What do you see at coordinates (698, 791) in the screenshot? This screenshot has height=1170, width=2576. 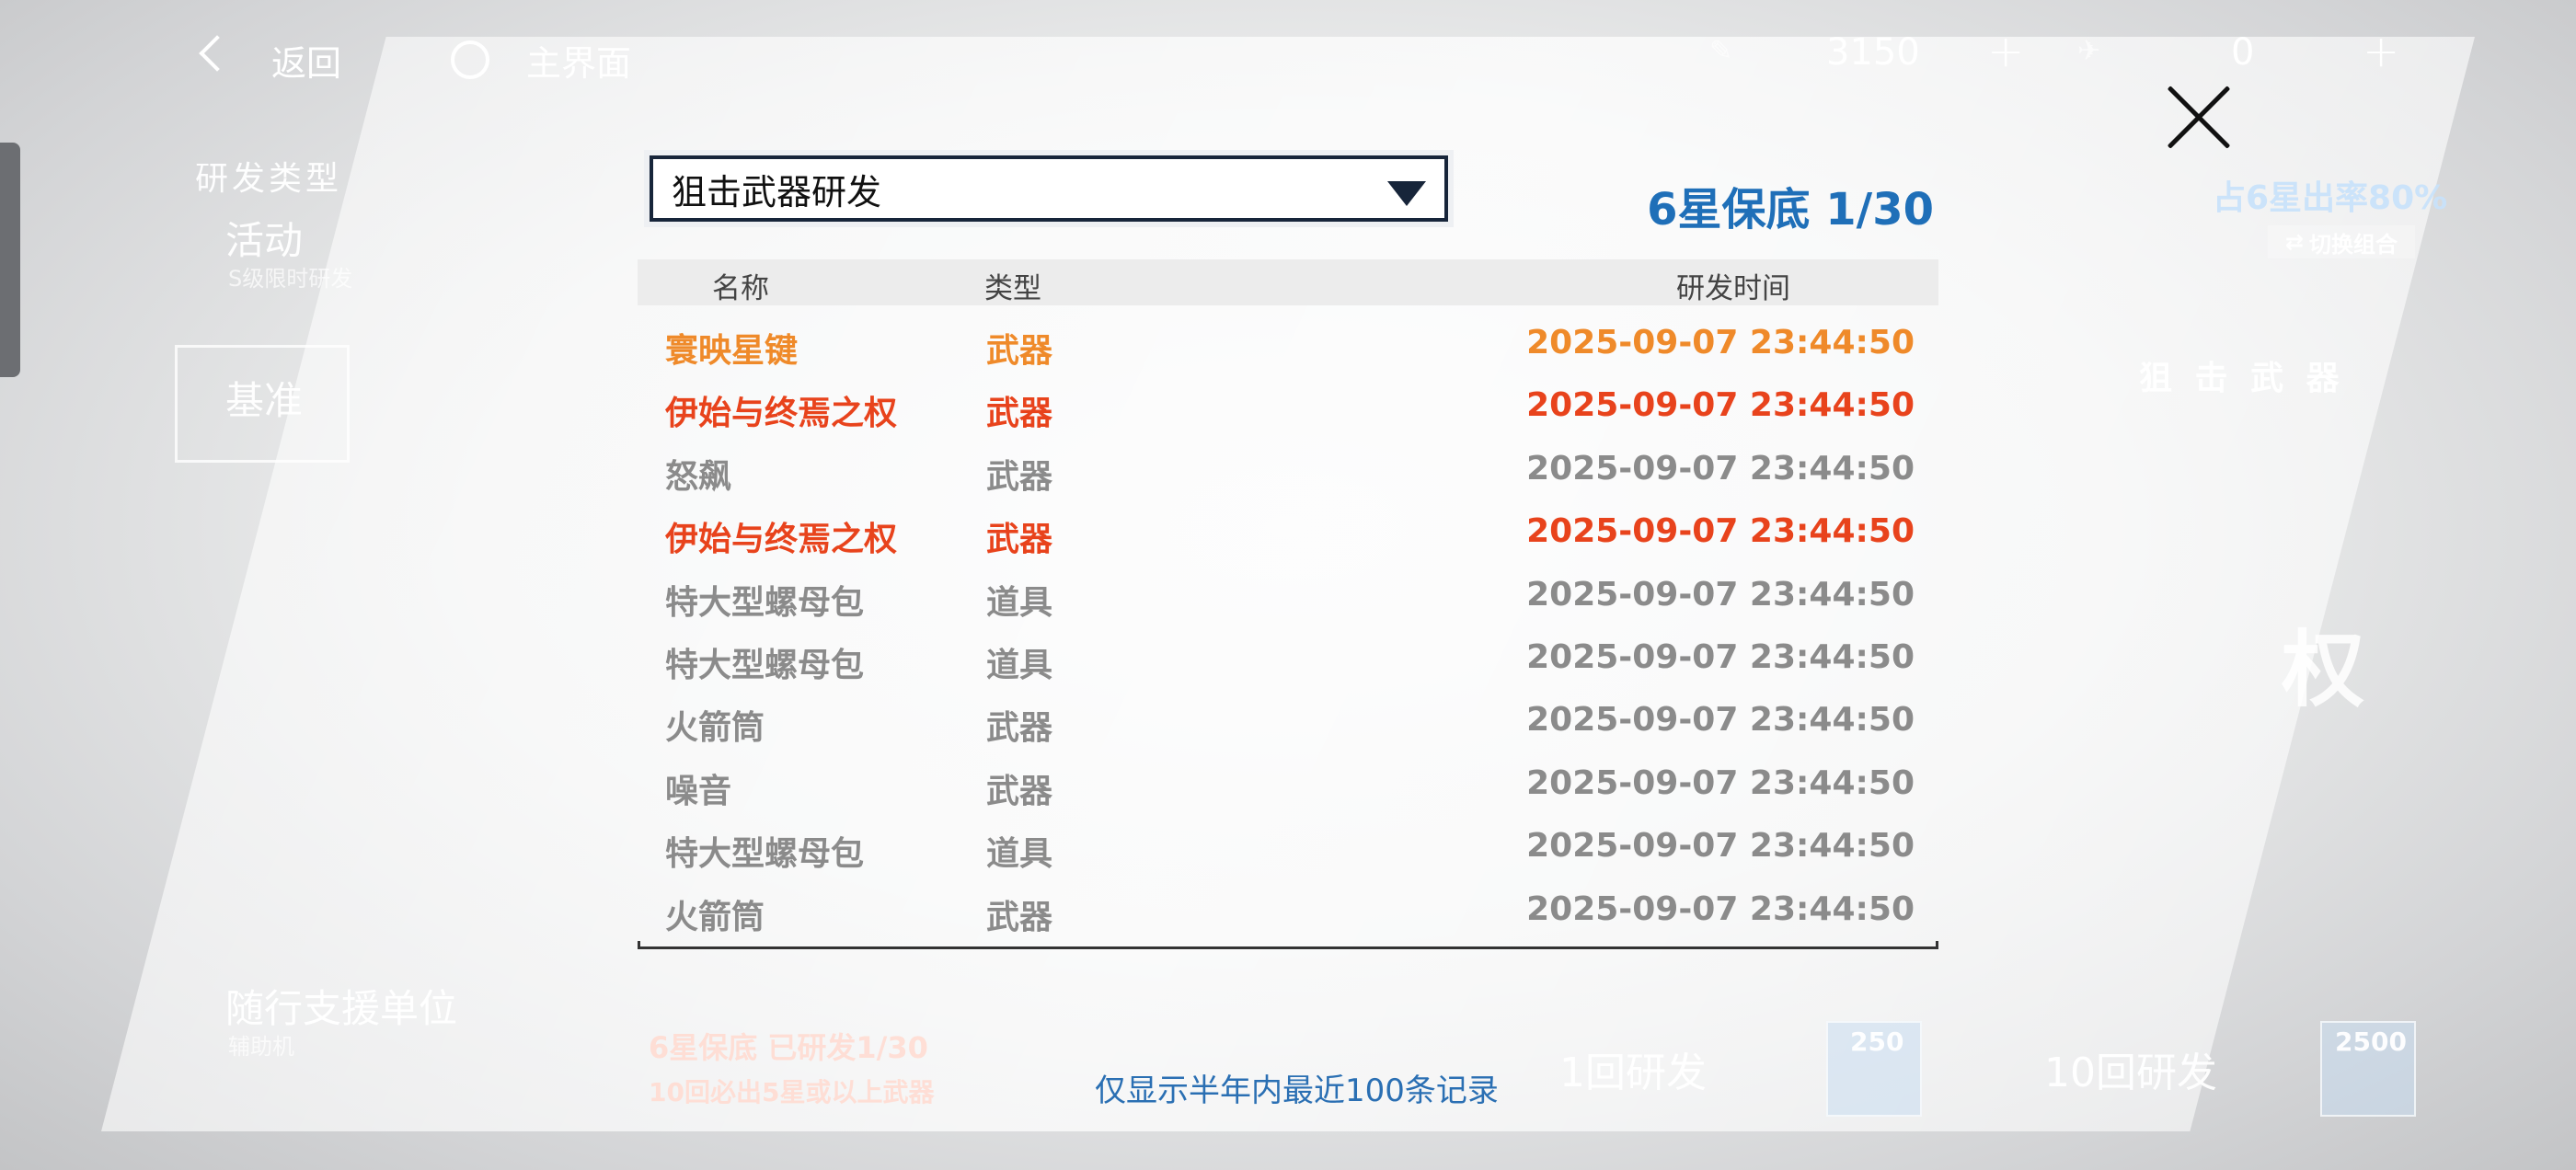 I see `item-name: 噪音` at bounding box center [698, 791].